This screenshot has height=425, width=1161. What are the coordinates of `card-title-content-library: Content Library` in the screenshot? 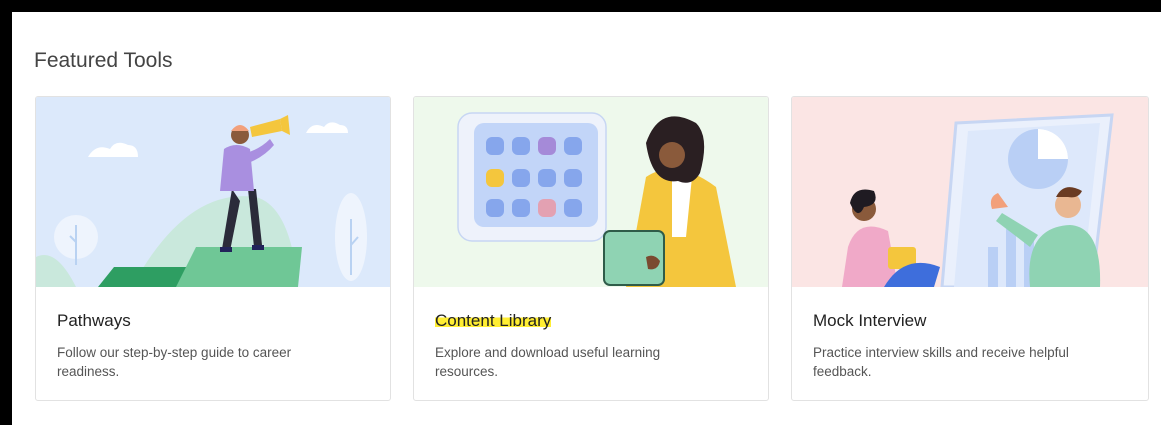 It's located at (493, 321).